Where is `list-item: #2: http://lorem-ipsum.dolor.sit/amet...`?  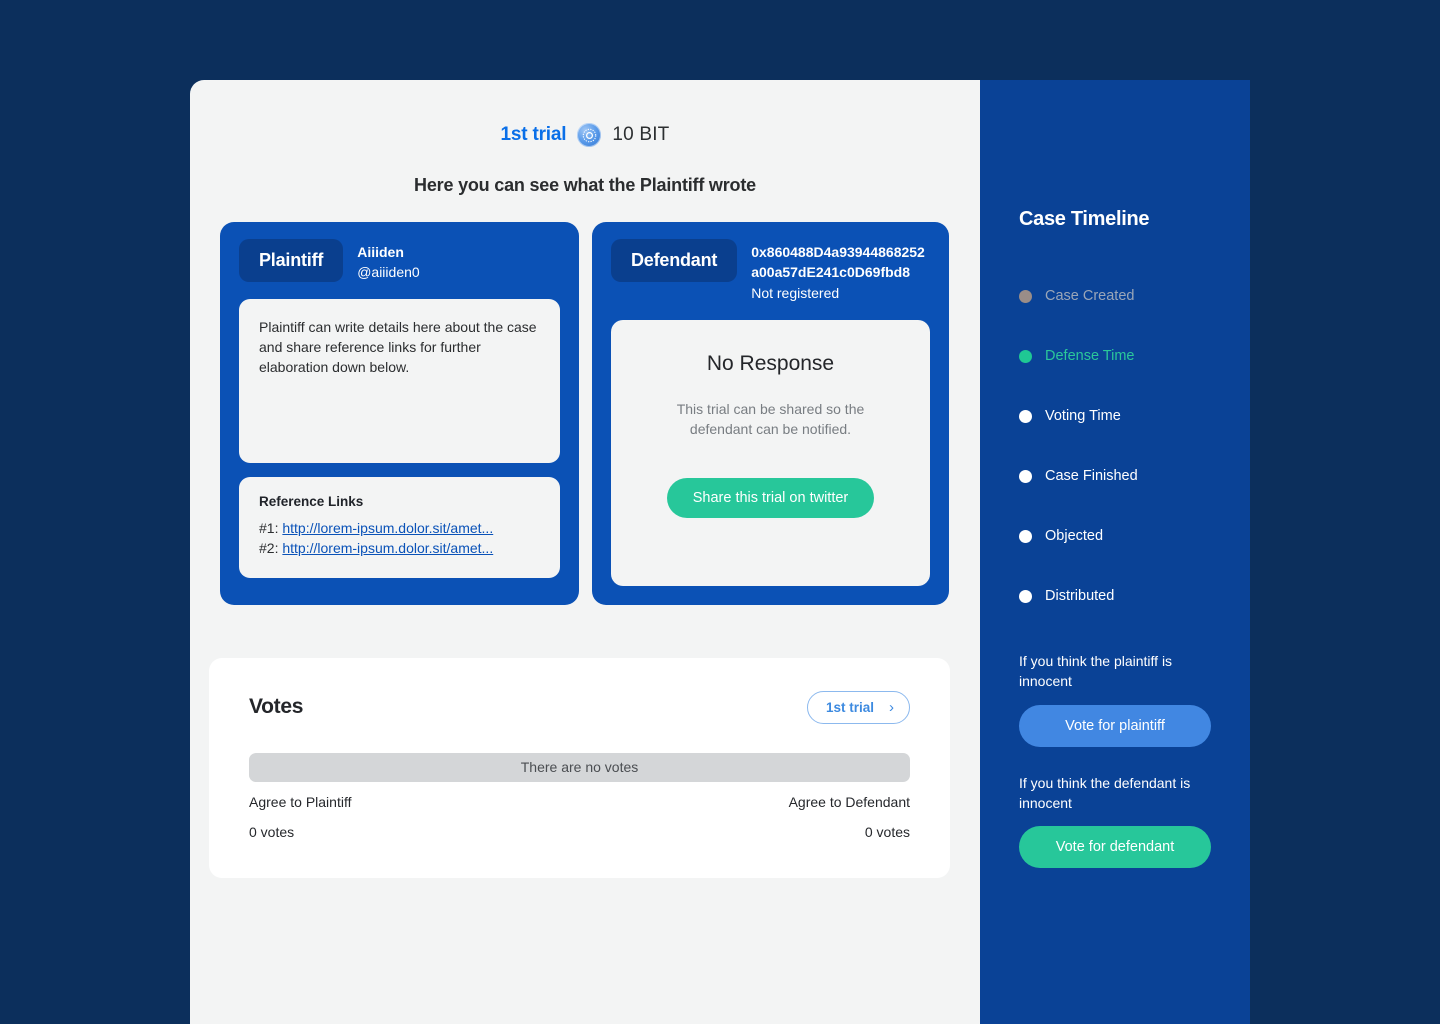
list-item: #2: http://lorem-ipsum.dolor.sit/amet... is located at coordinates (399, 548).